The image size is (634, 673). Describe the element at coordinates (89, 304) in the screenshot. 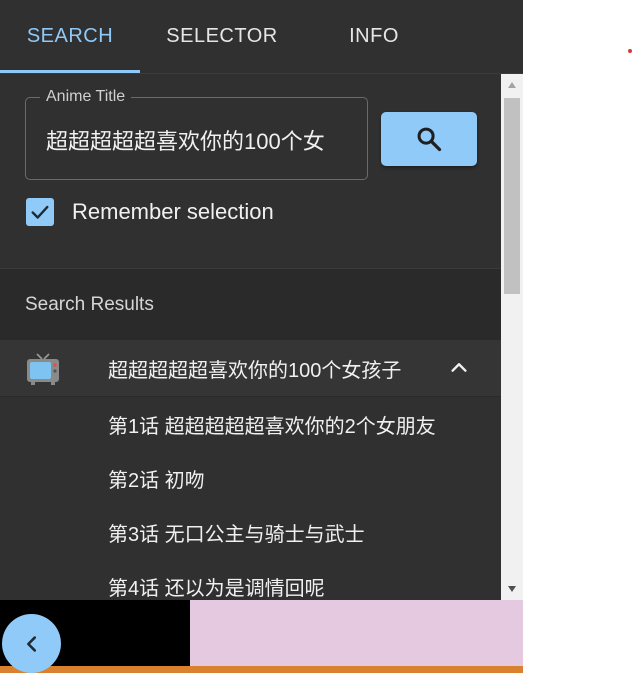

I see `search-results-title: Search Results` at that location.